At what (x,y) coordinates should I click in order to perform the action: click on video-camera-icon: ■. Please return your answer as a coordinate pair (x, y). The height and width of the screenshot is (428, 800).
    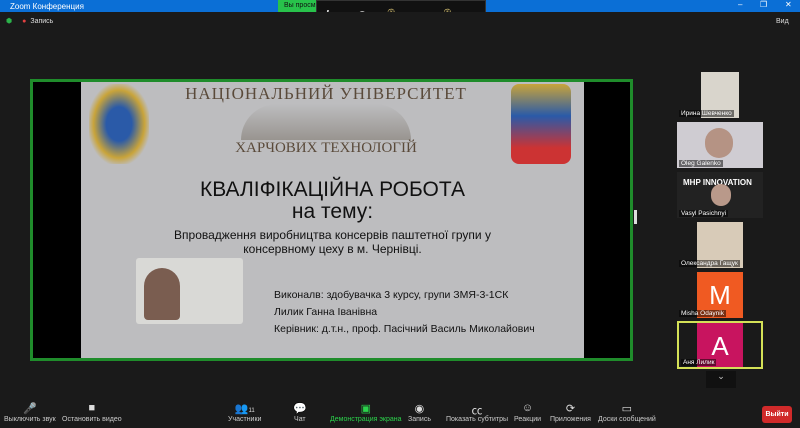
    Looking at the image, I should click on (92, 408).